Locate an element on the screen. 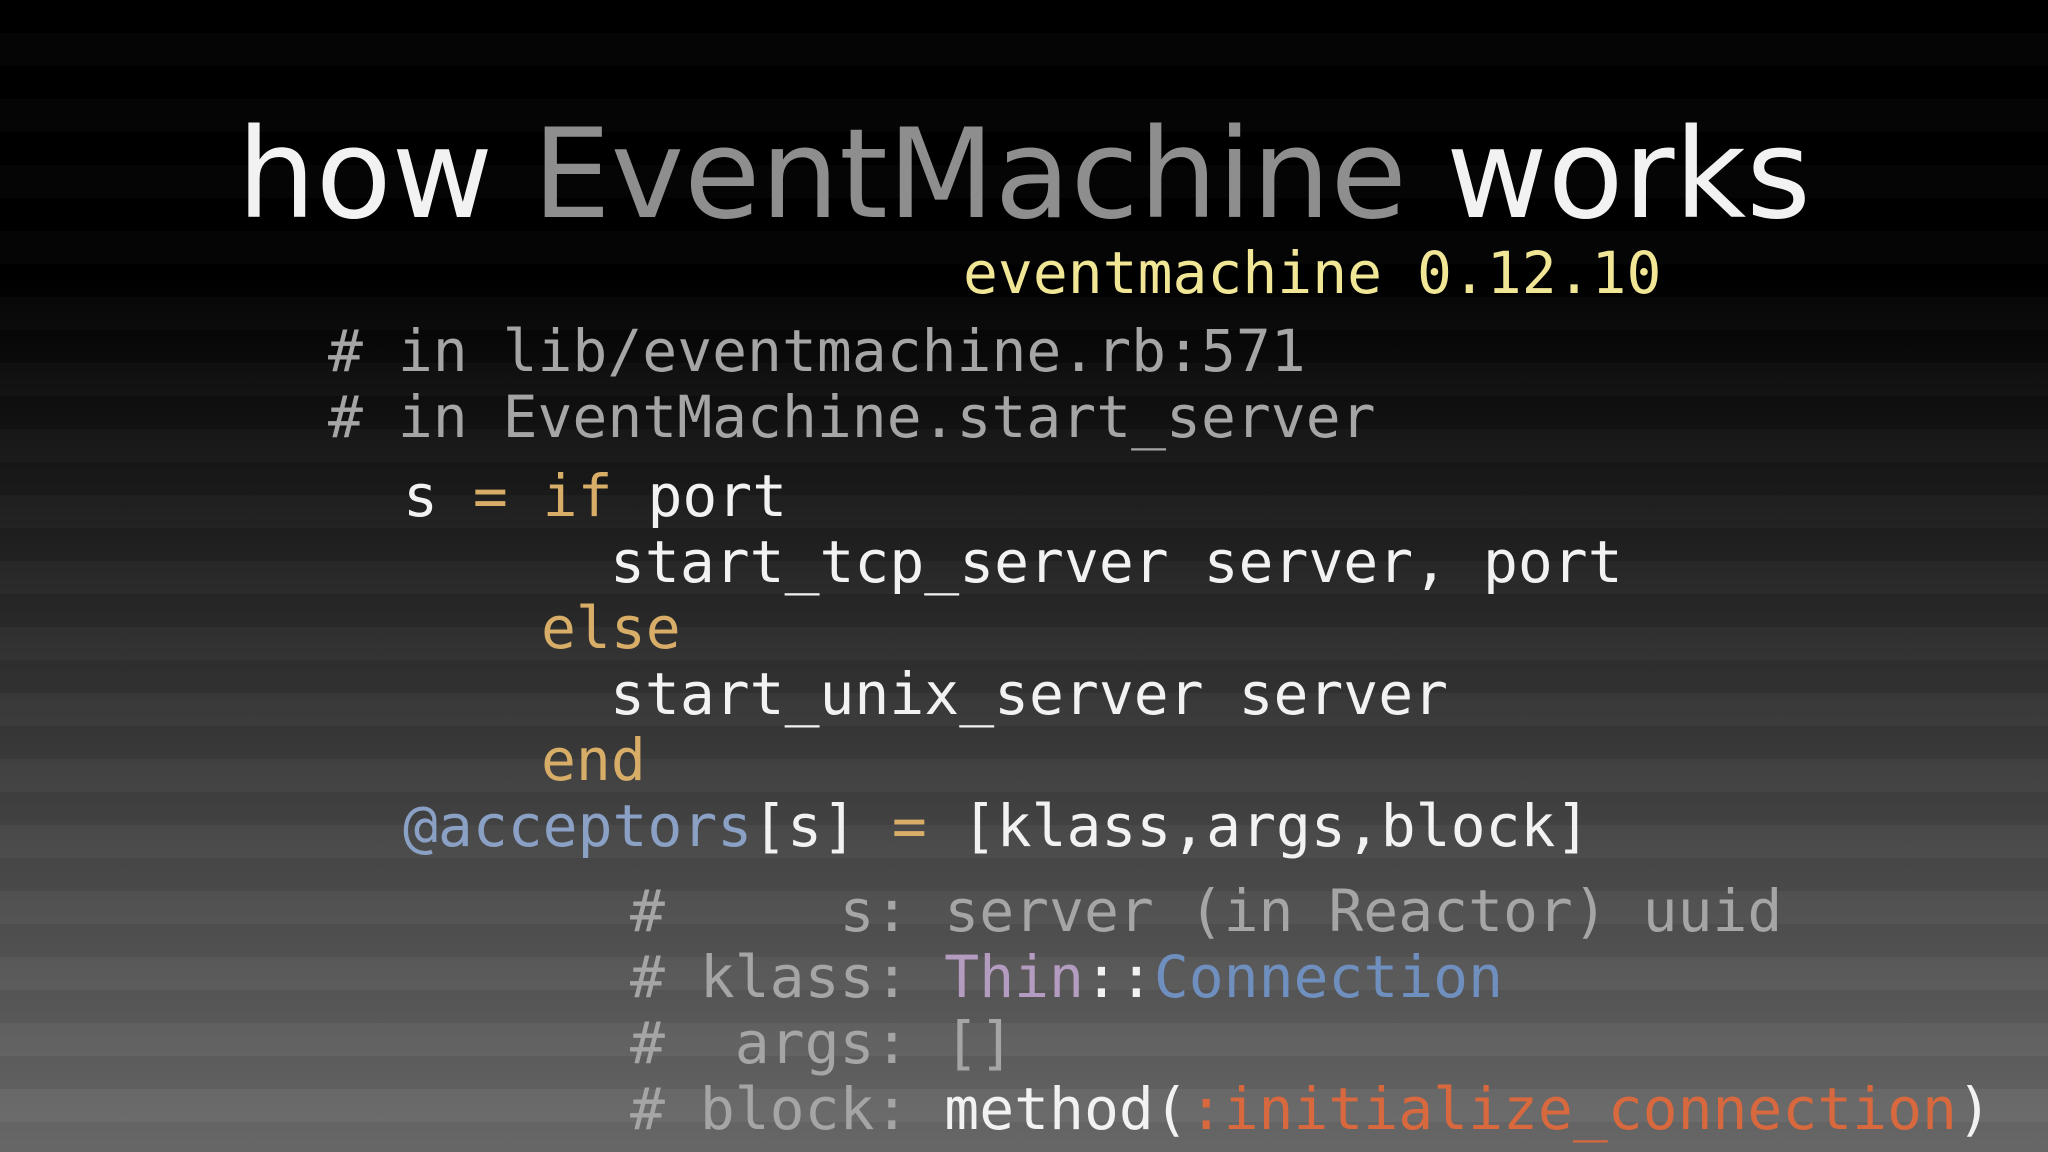  code-note-s: # s: server (in Reactor) uuid is located at coordinates (1206, 911).